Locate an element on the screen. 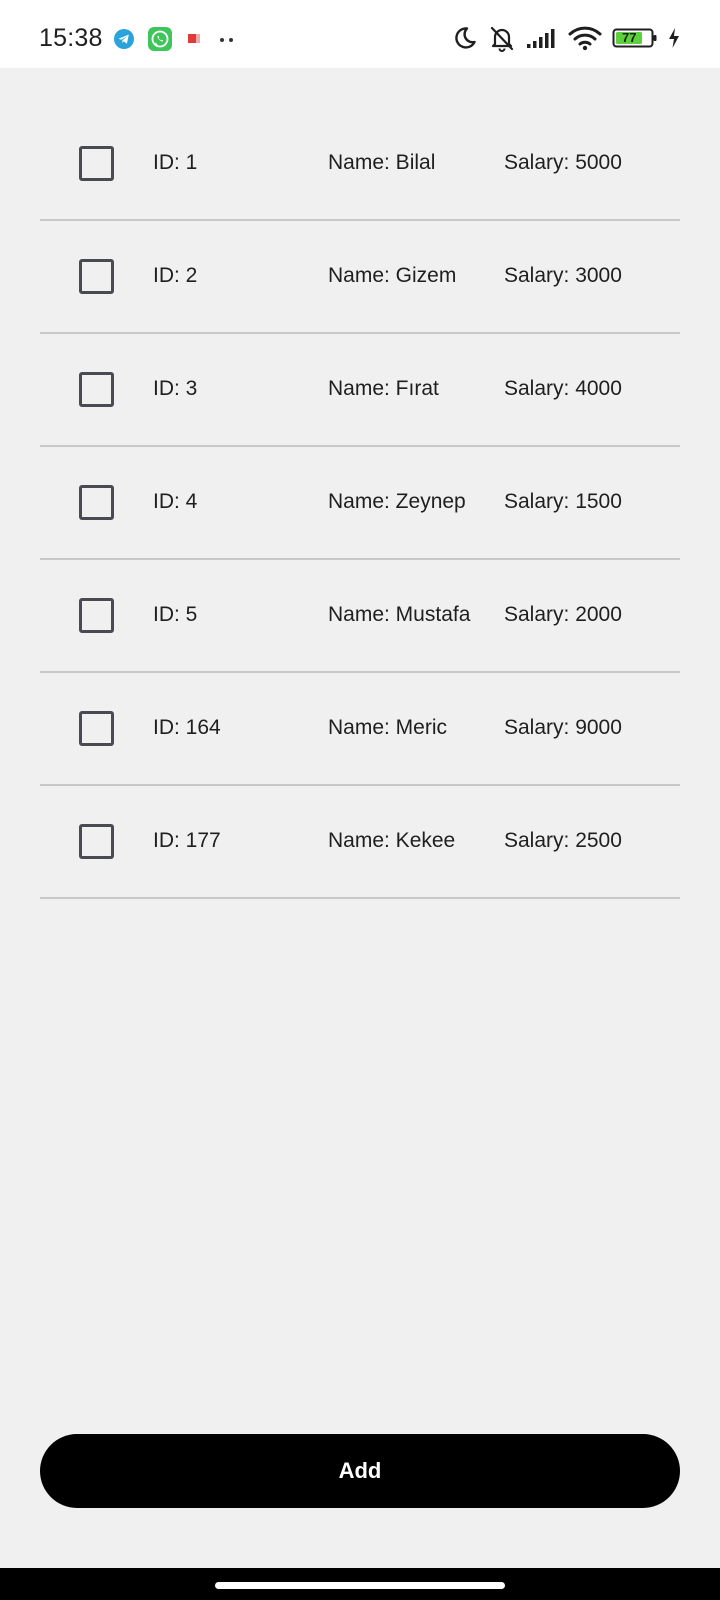  battery-level: 77 is located at coordinates (629, 37).